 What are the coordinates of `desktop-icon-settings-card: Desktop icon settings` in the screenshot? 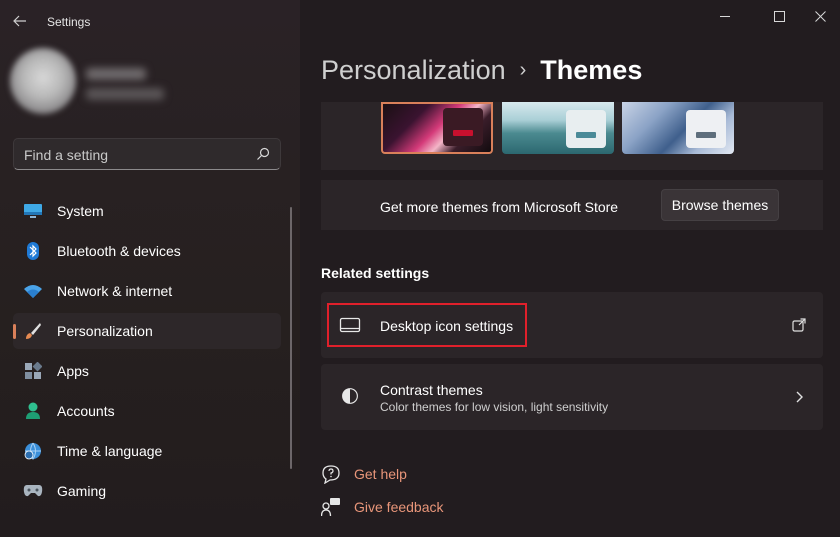 It's located at (572, 325).